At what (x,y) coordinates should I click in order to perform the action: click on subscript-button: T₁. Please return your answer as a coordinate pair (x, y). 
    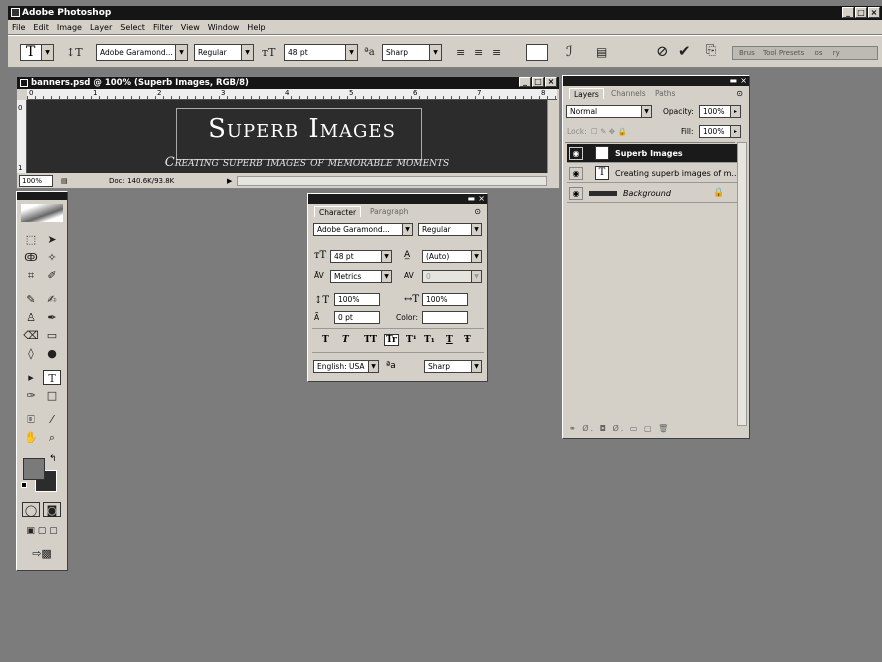
    Looking at the image, I should click on (429, 340).